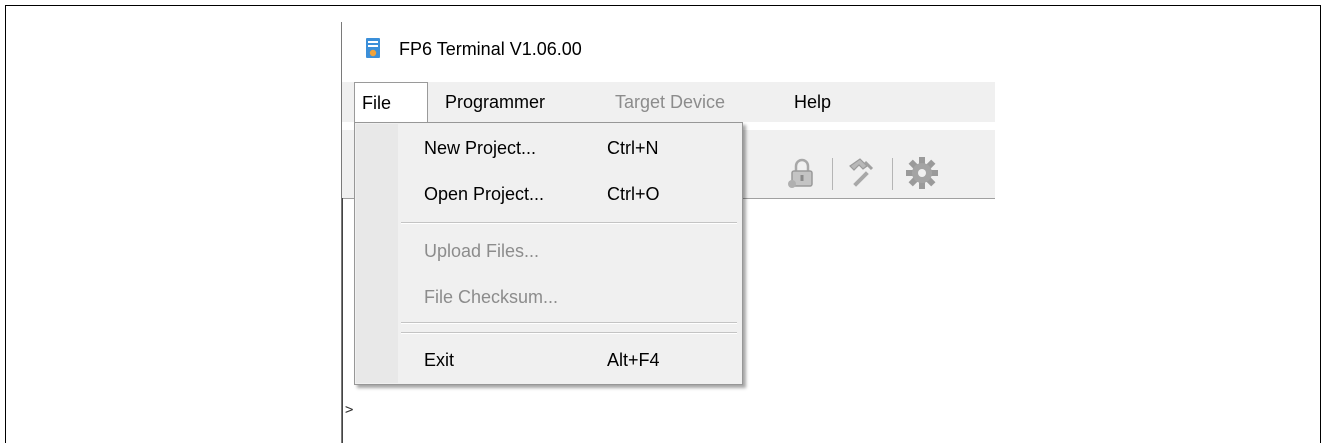 This screenshot has width=1328, height=443. I want to click on hammer-icon, so click(861, 173).